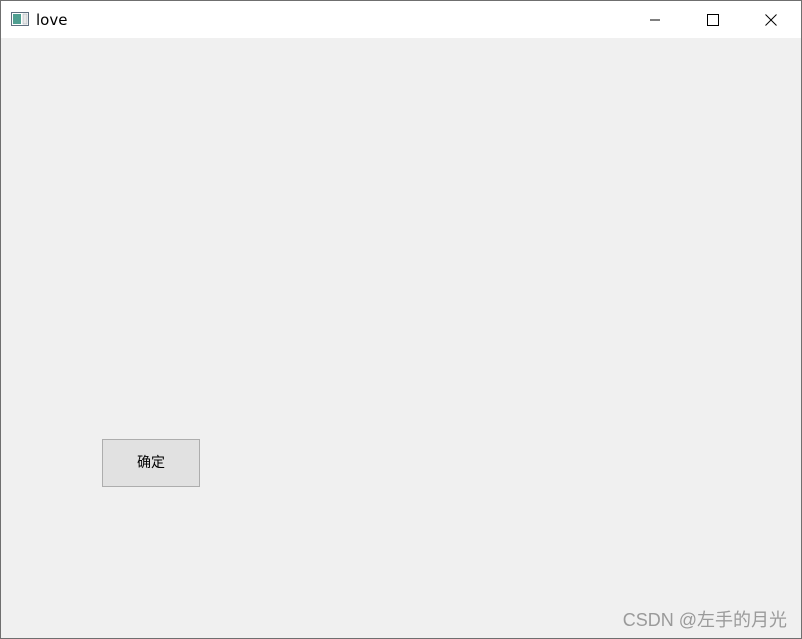 This screenshot has height=639, width=802. Describe the element at coordinates (401, 19) in the screenshot. I see `title-bar: love` at that location.